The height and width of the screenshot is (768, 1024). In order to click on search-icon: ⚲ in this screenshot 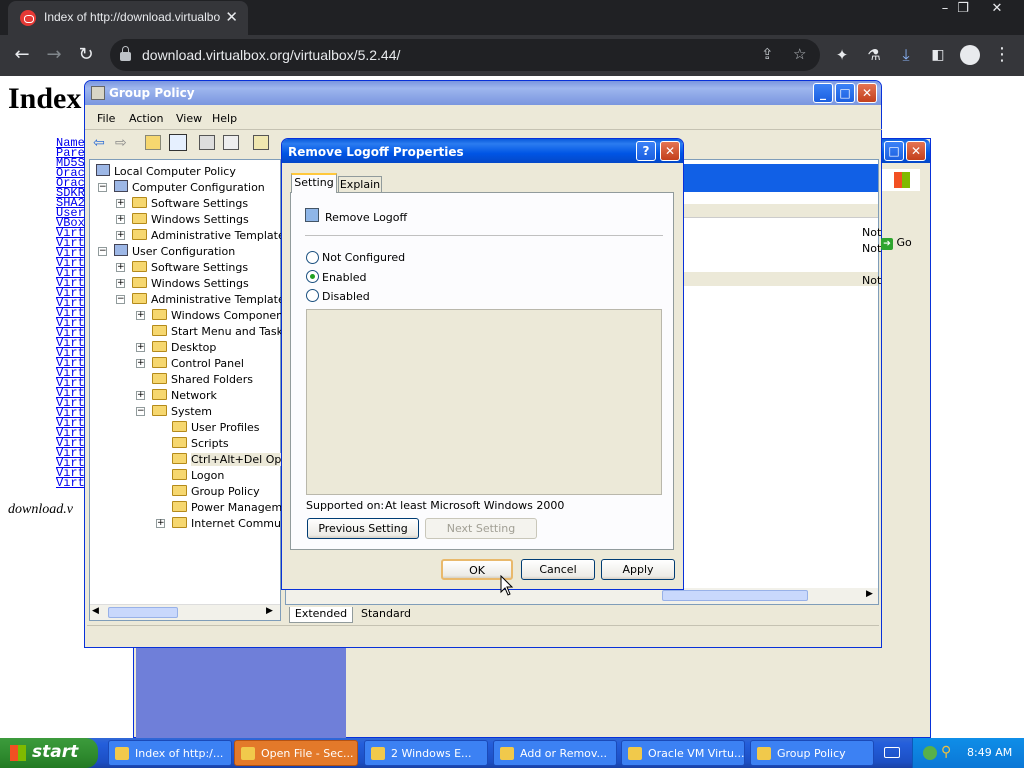, I will do `click(946, 752)`.